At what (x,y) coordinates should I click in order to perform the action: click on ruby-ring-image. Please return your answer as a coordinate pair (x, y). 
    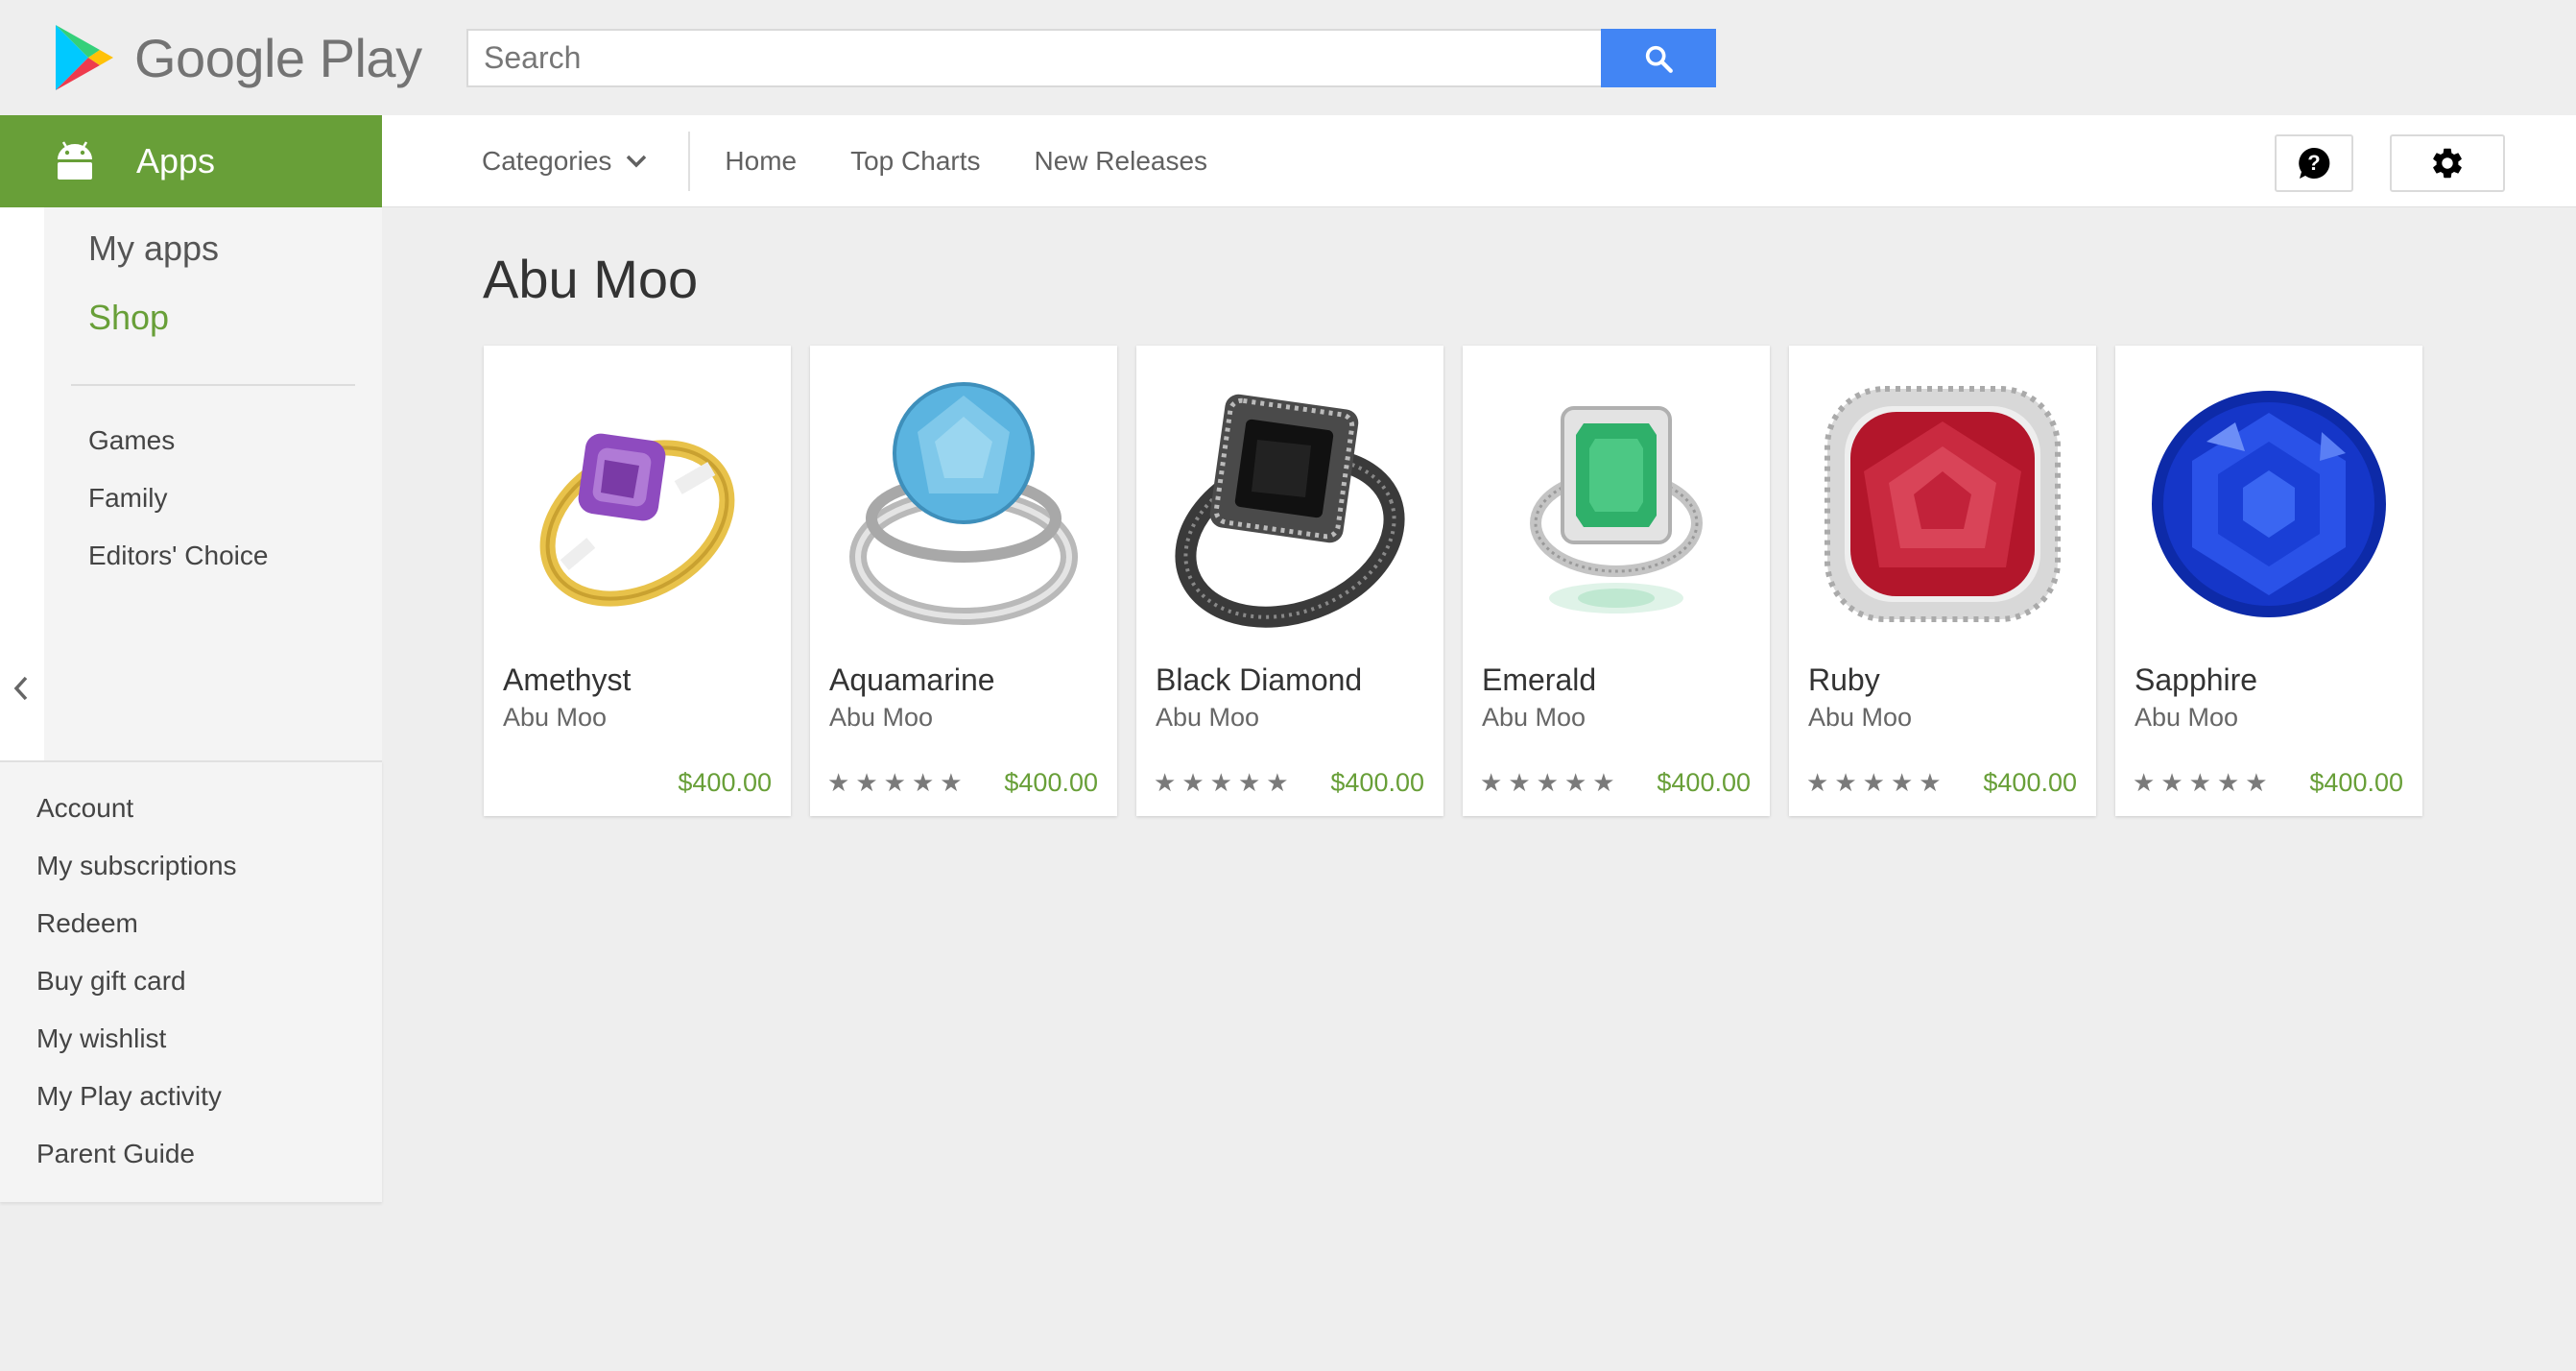
    Looking at the image, I should click on (1943, 504).